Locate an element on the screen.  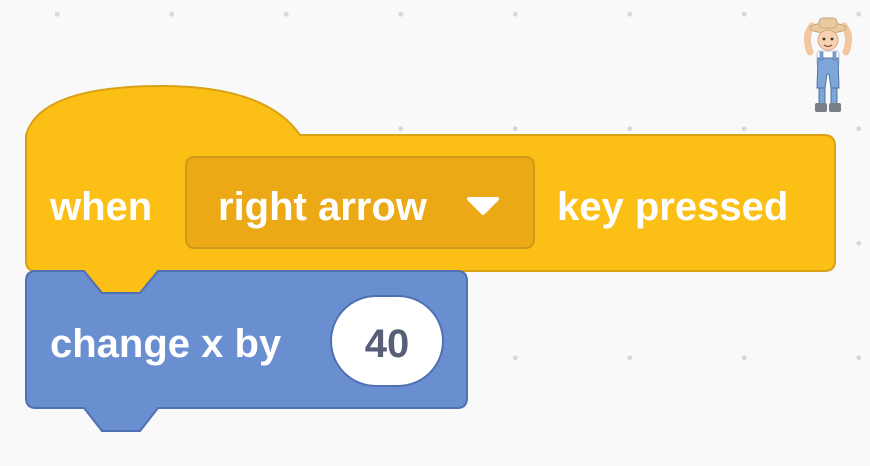
x-amount-input: 40 is located at coordinates (387, 341).